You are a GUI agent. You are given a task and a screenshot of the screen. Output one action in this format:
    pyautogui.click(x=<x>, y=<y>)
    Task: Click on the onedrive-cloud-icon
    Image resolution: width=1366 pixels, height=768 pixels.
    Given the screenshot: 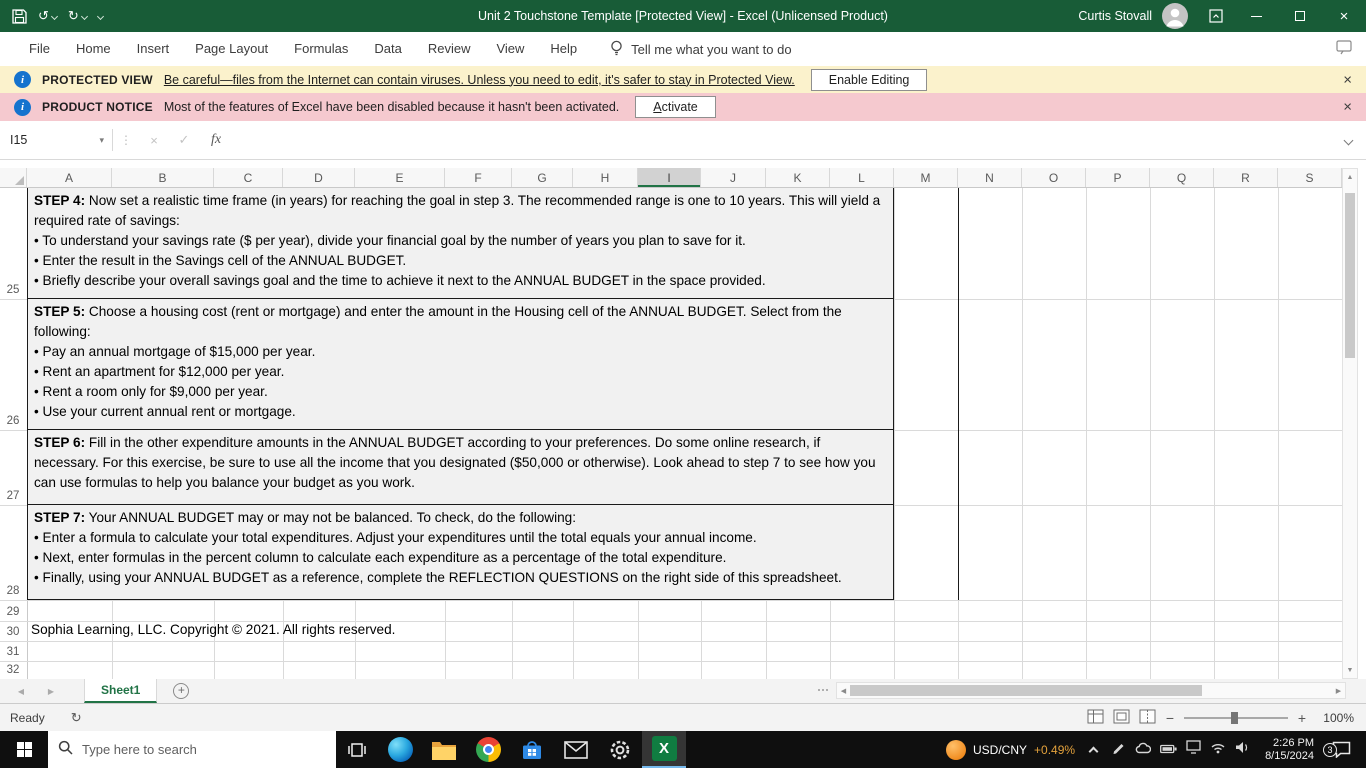 What is the action you would take?
    pyautogui.click(x=1143, y=750)
    